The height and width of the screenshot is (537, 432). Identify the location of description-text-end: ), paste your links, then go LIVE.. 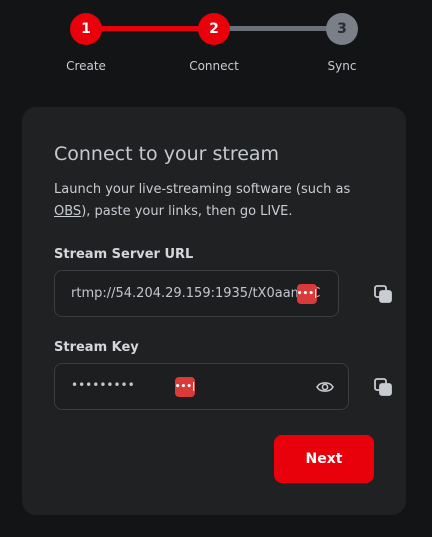
(187, 211).